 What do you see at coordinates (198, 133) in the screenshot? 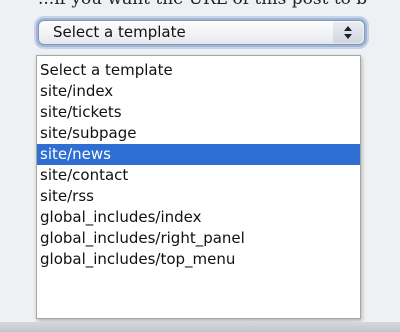
I see `dropdown-option: site/subpage` at bounding box center [198, 133].